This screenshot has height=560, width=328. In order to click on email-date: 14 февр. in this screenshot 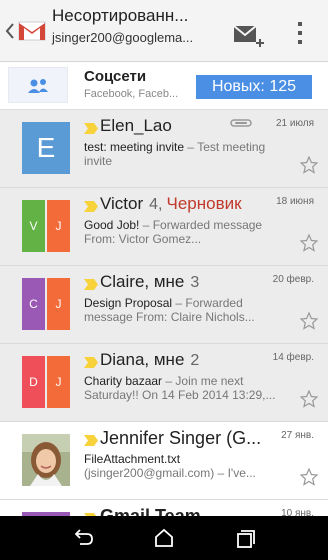, I will do `click(293, 357)`.